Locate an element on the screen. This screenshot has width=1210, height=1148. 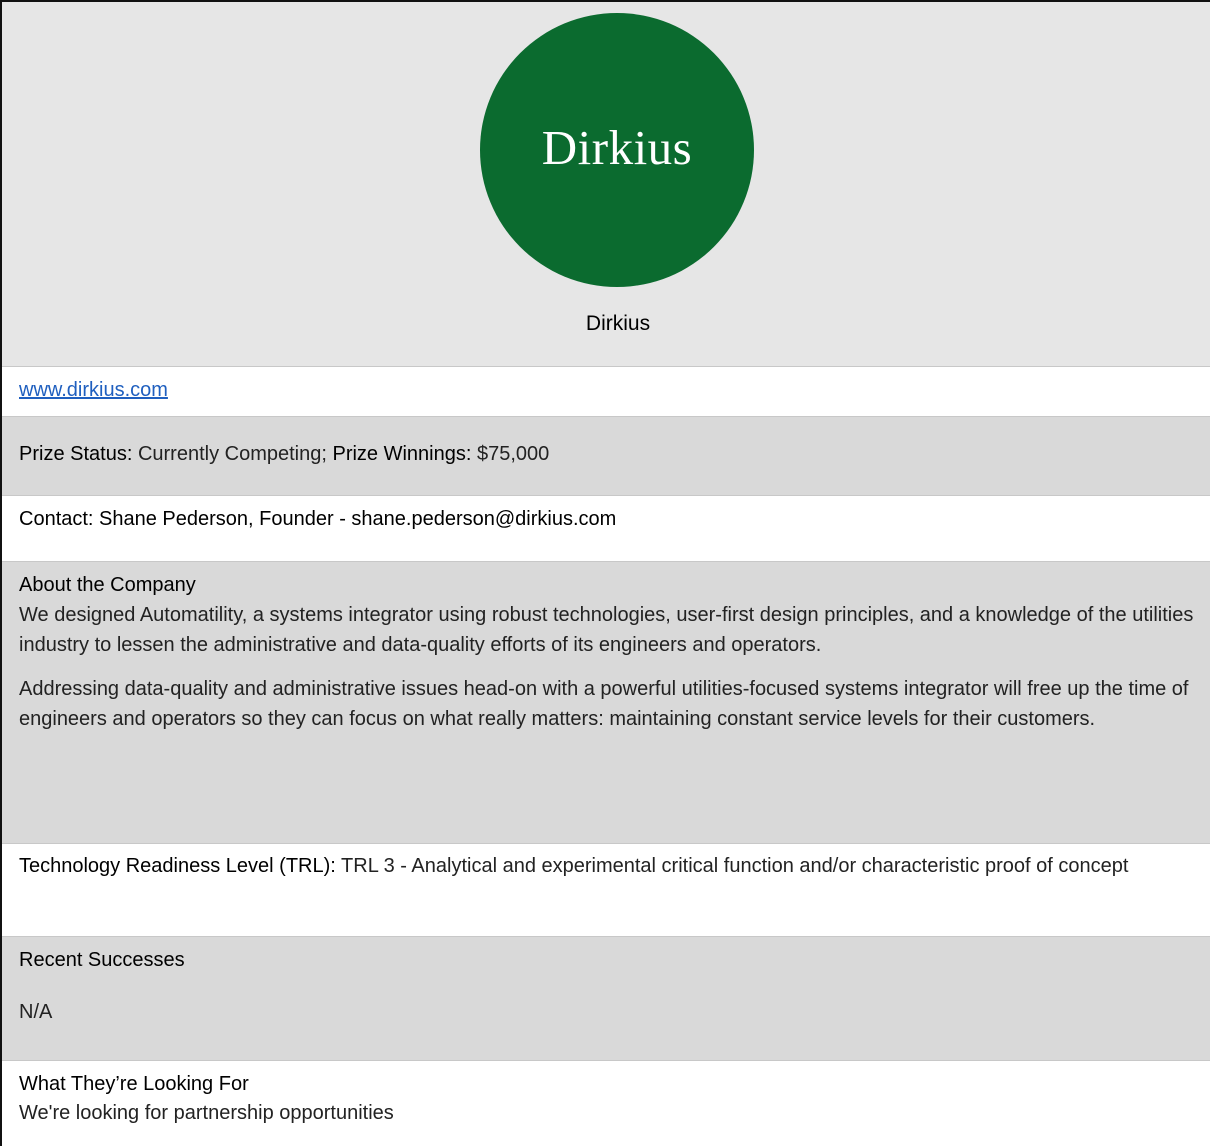
trl-label: Technology Readiness Level (TRL): is located at coordinates (177, 866).